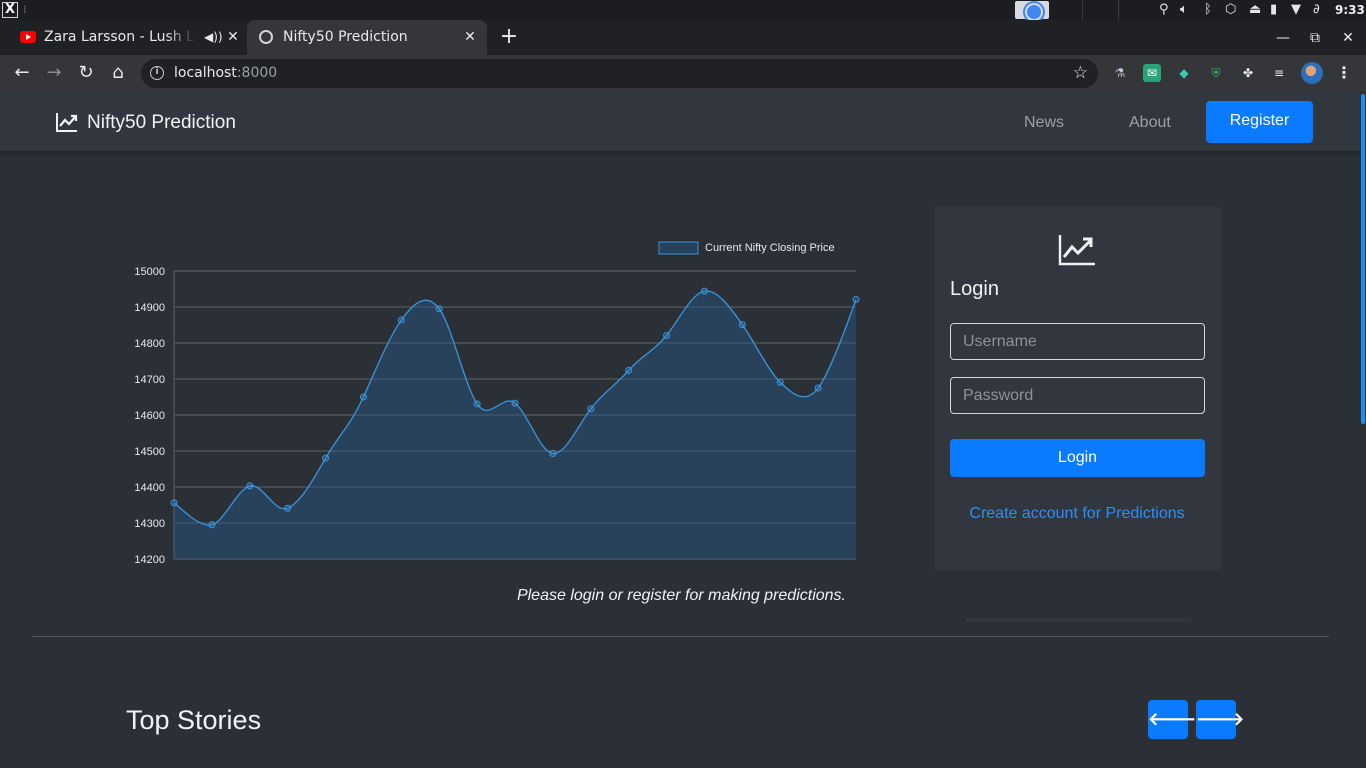 Image resolution: width=1366 pixels, height=768 pixels. Describe the element at coordinates (1078, 620) in the screenshot. I see `card-shadow` at that location.